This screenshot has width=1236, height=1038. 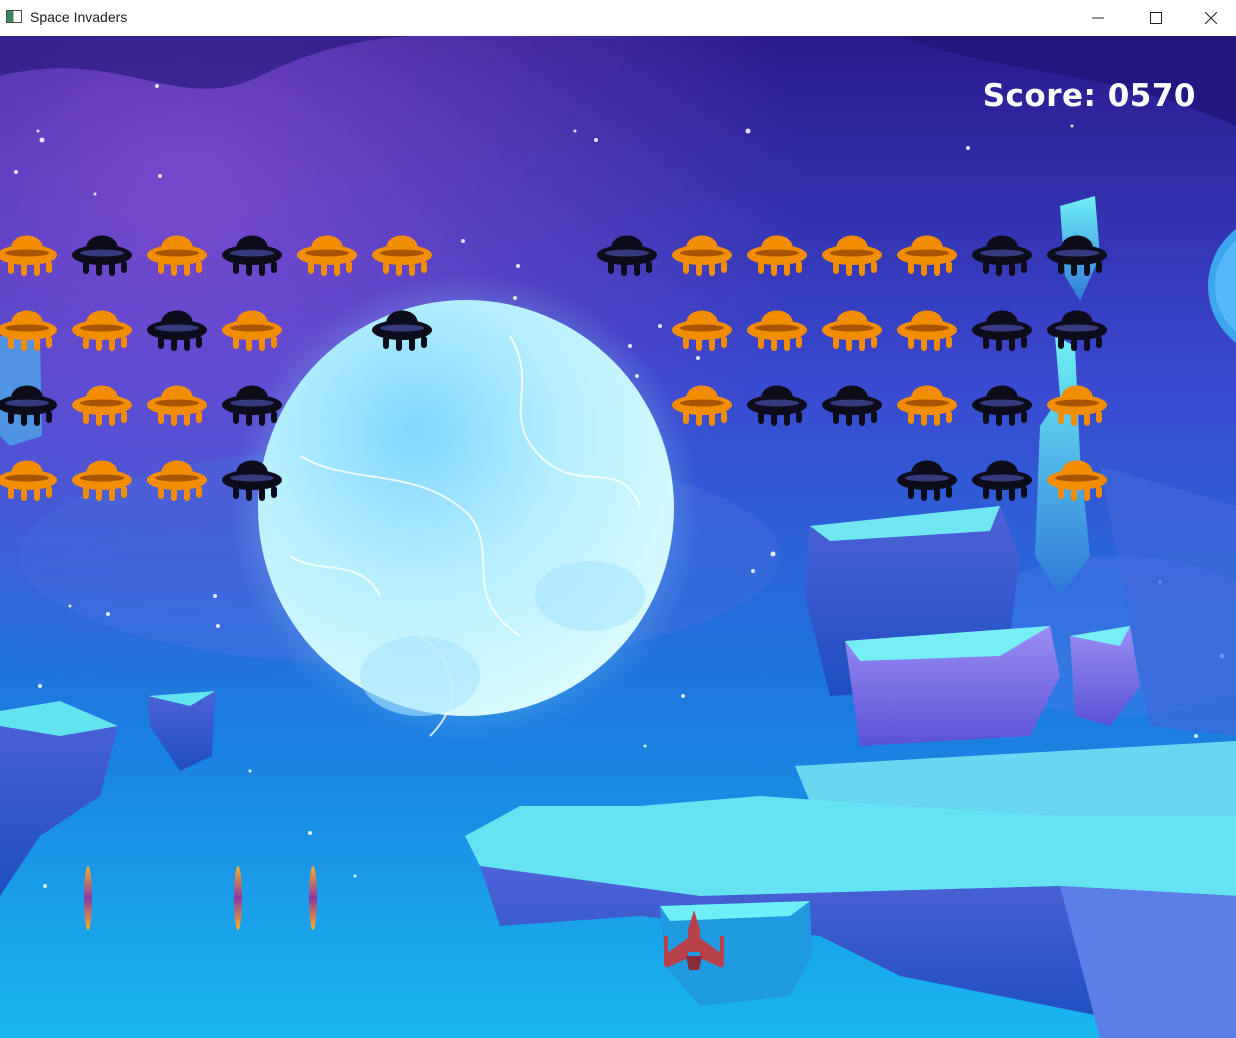 I want to click on maximize-button, so click(x=1156, y=18).